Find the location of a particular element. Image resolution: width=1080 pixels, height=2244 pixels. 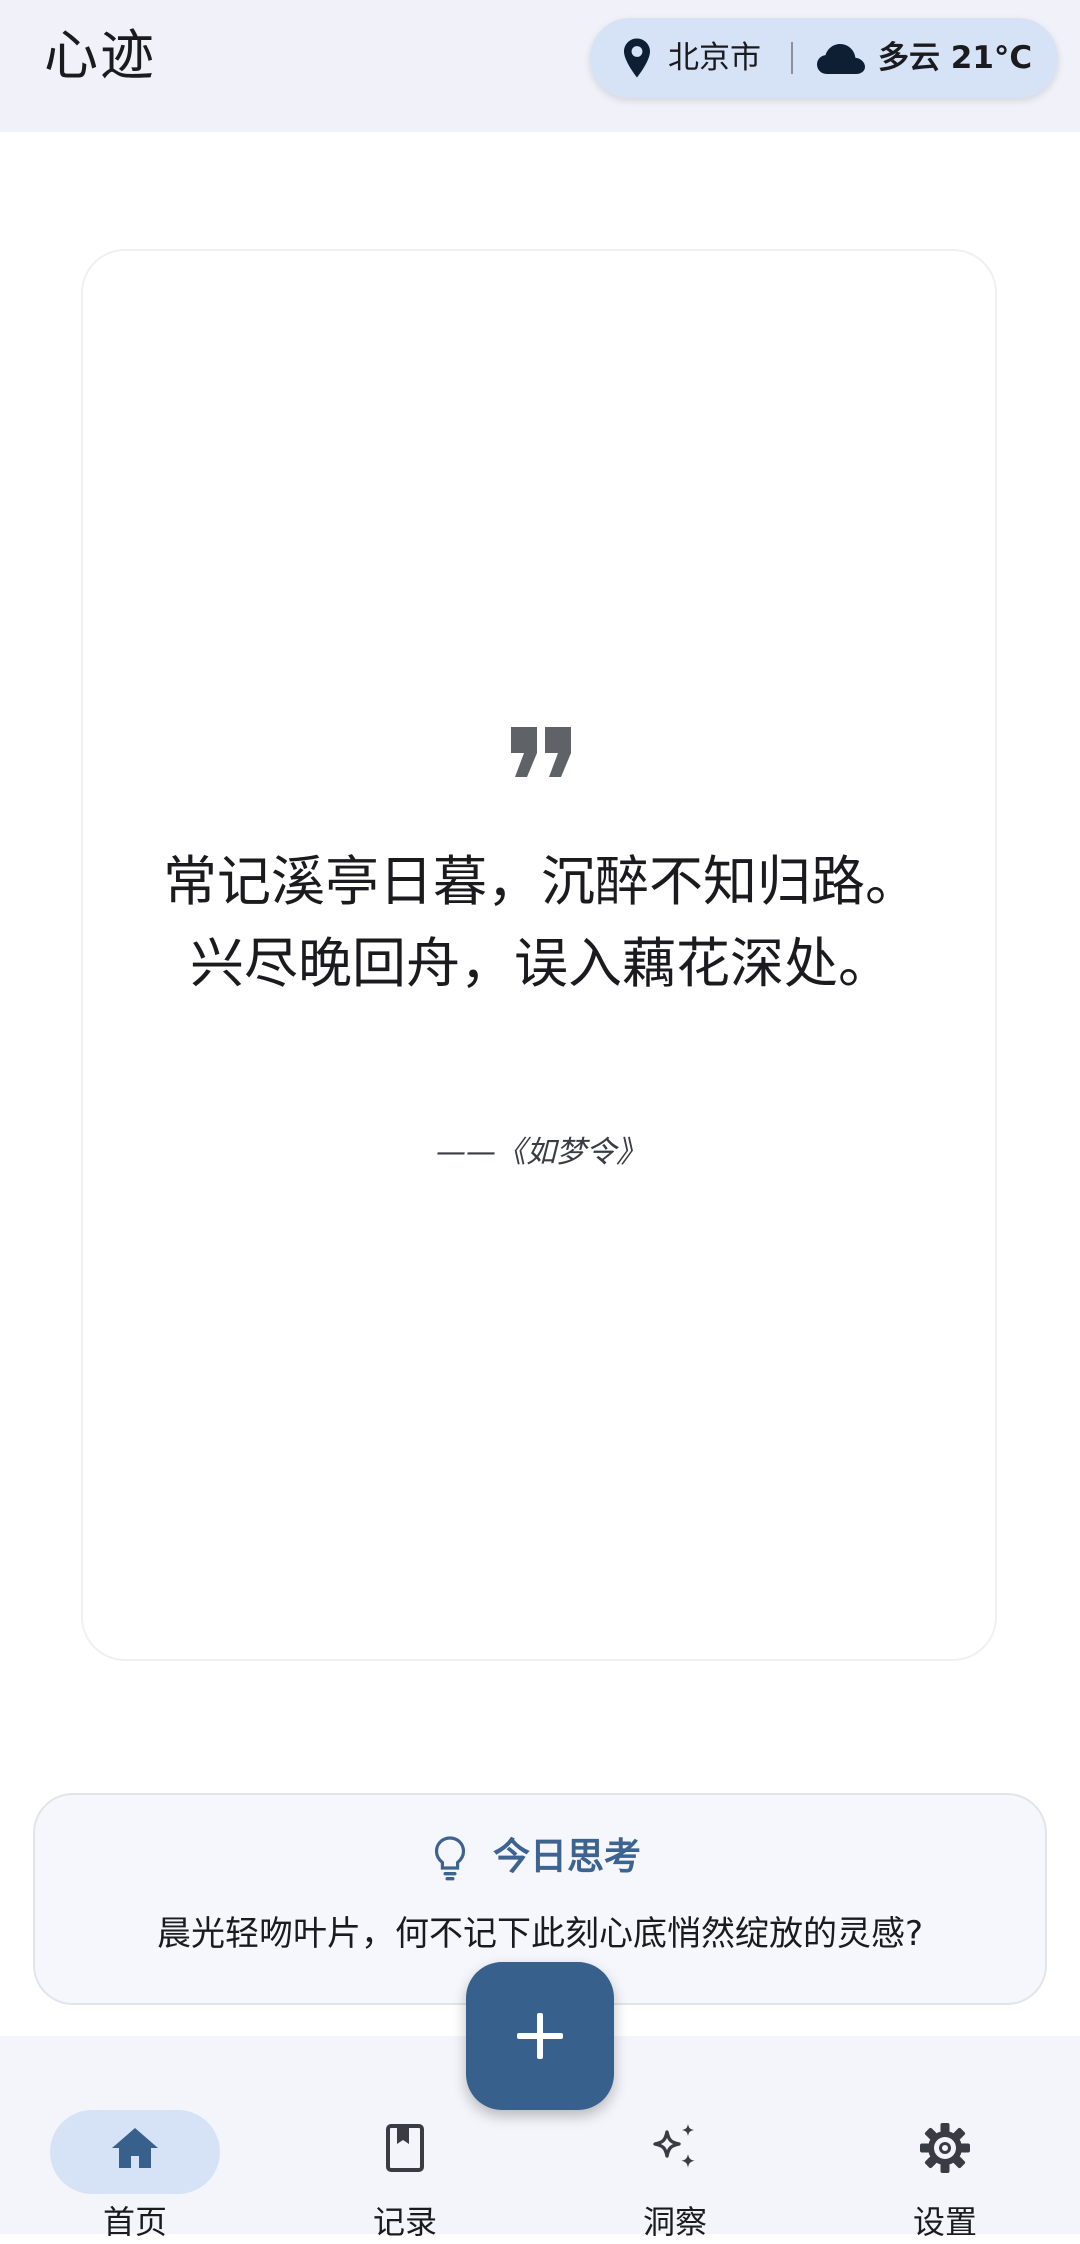

lightbulb-icon is located at coordinates (450, 1858).